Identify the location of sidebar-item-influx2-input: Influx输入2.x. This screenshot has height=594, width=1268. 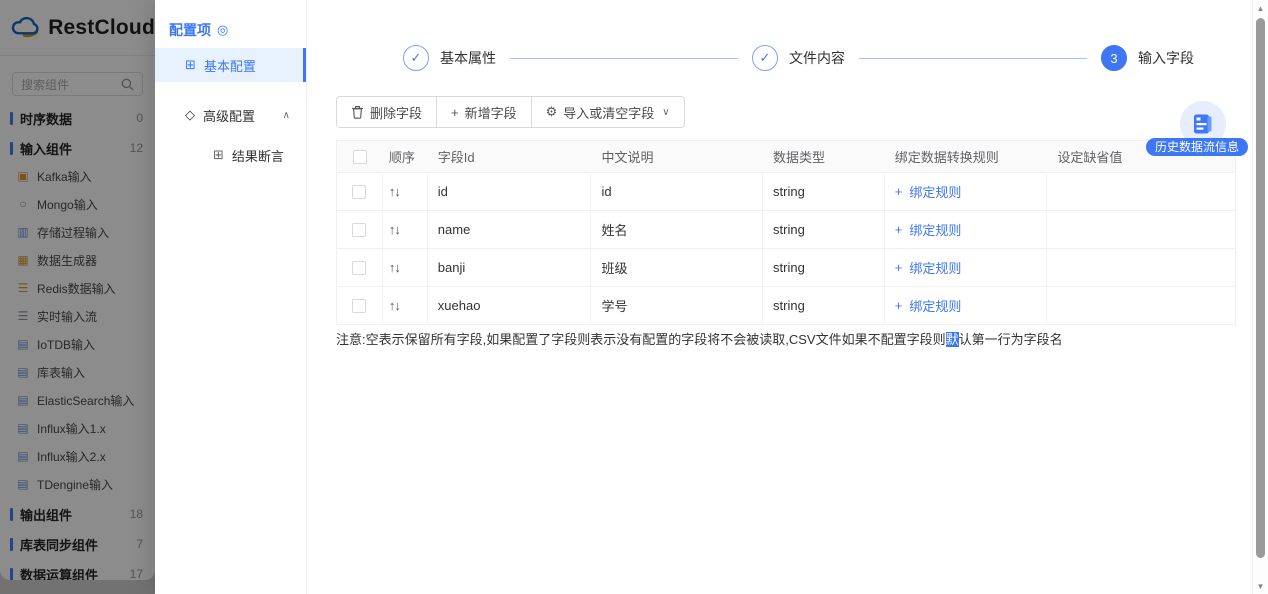
(77, 456).